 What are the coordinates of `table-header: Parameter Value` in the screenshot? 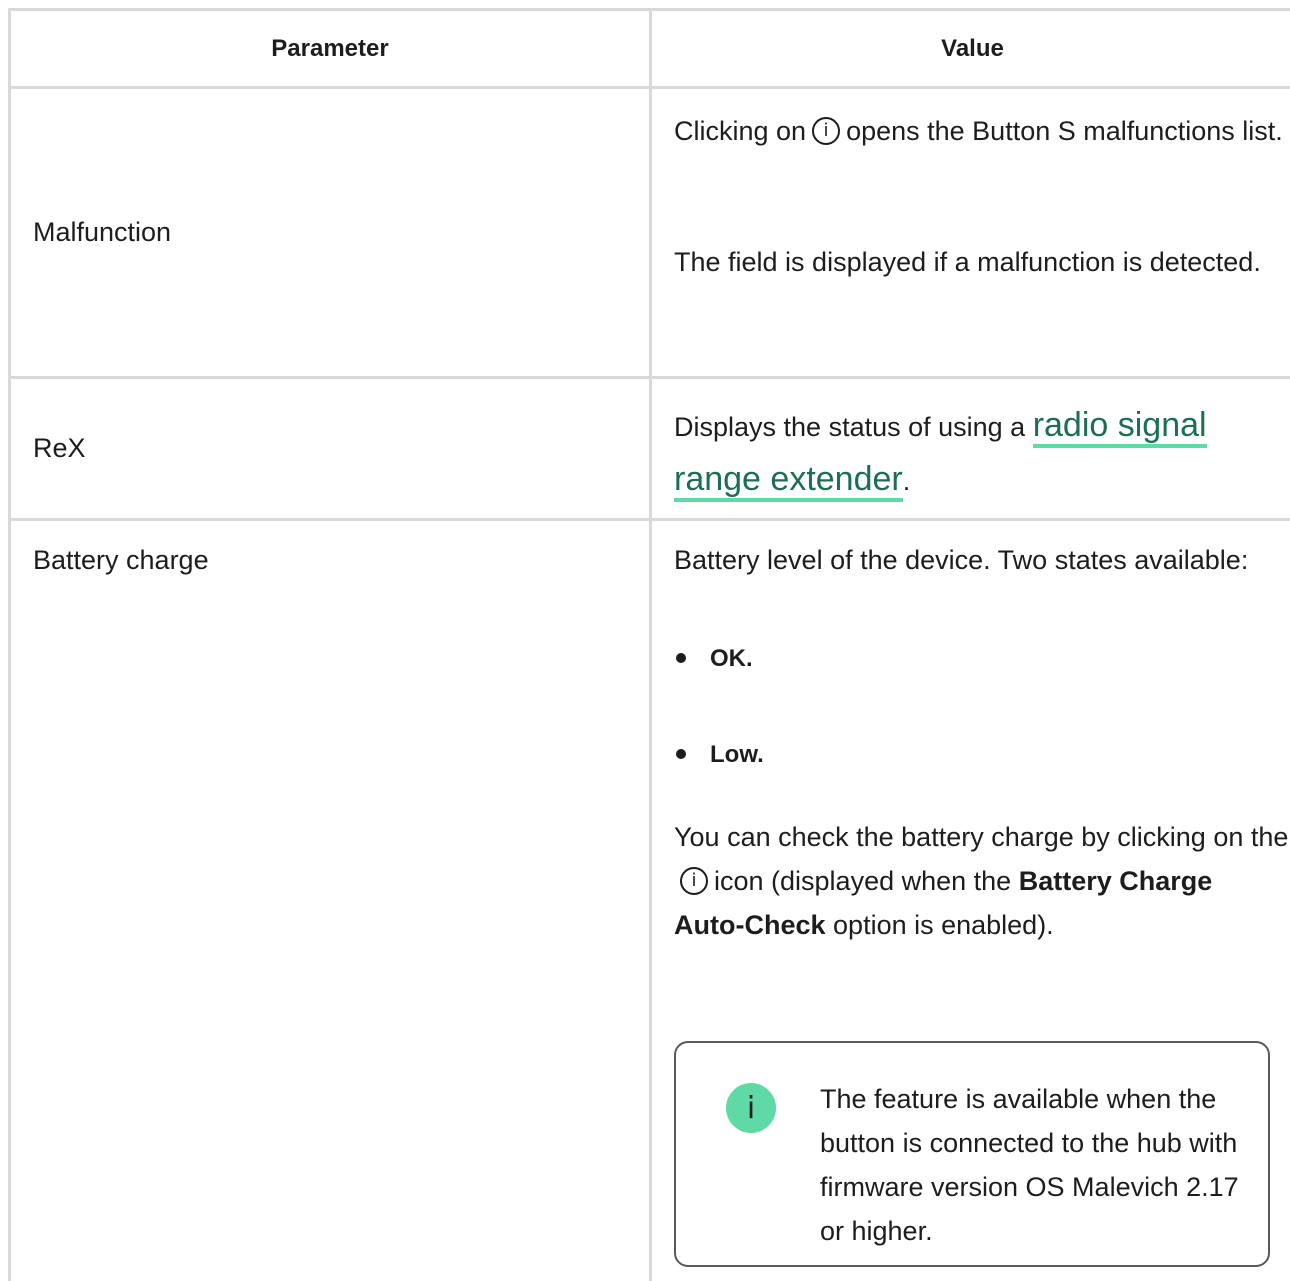 It's located at (649, 50).